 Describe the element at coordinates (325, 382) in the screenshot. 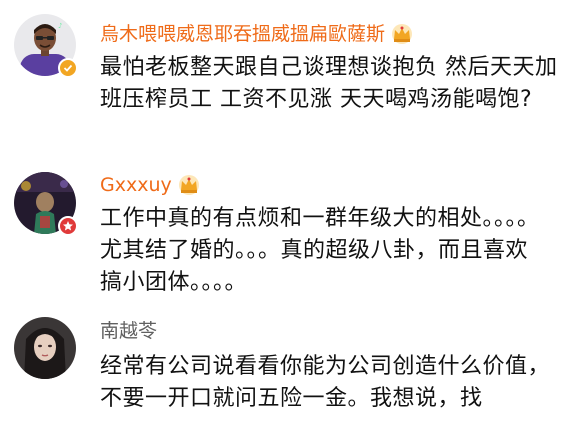

I see `comment-text: 经常有公司说看看你能为公司创造什么价值，不要一开口就问五险一金。我想说，找` at that location.